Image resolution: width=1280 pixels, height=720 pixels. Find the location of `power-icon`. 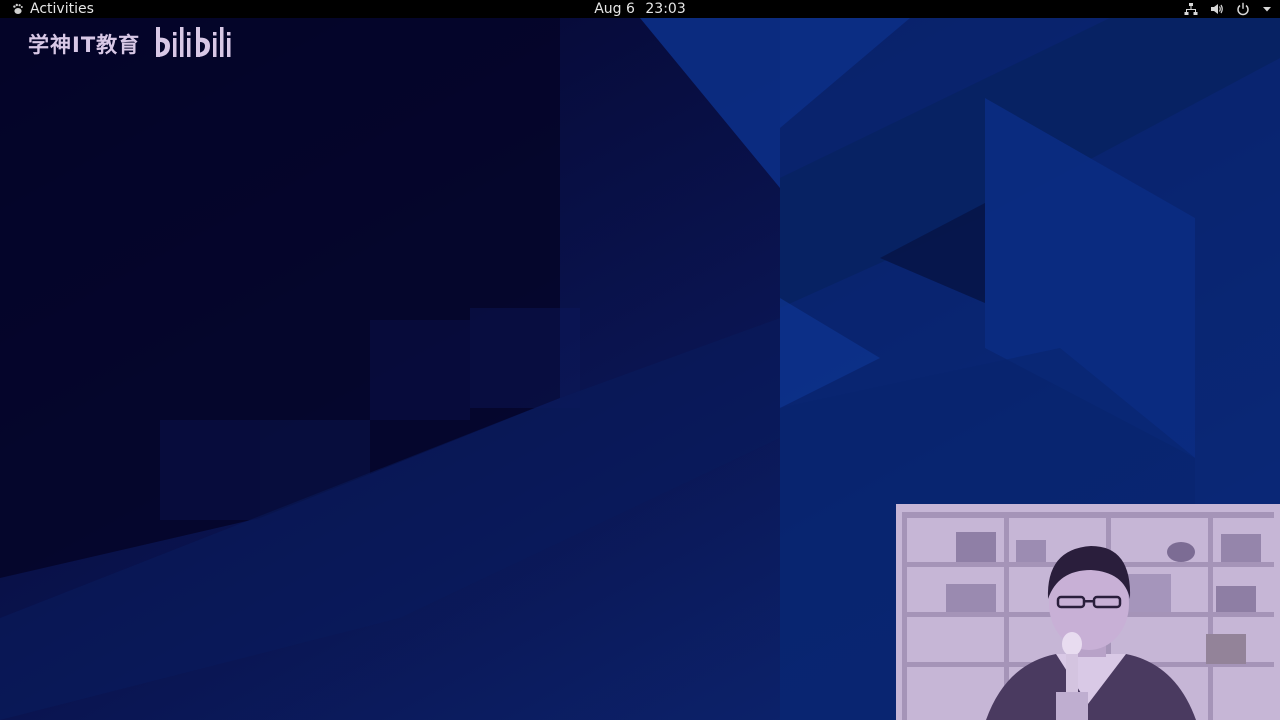

power-icon is located at coordinates (1243, 9).